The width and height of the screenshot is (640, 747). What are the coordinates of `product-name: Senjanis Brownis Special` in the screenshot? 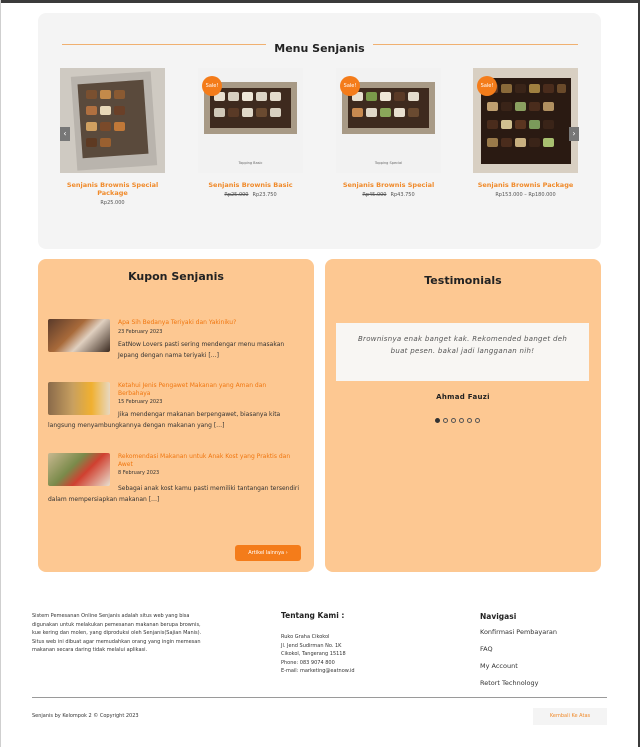 It's located at (388, 185).